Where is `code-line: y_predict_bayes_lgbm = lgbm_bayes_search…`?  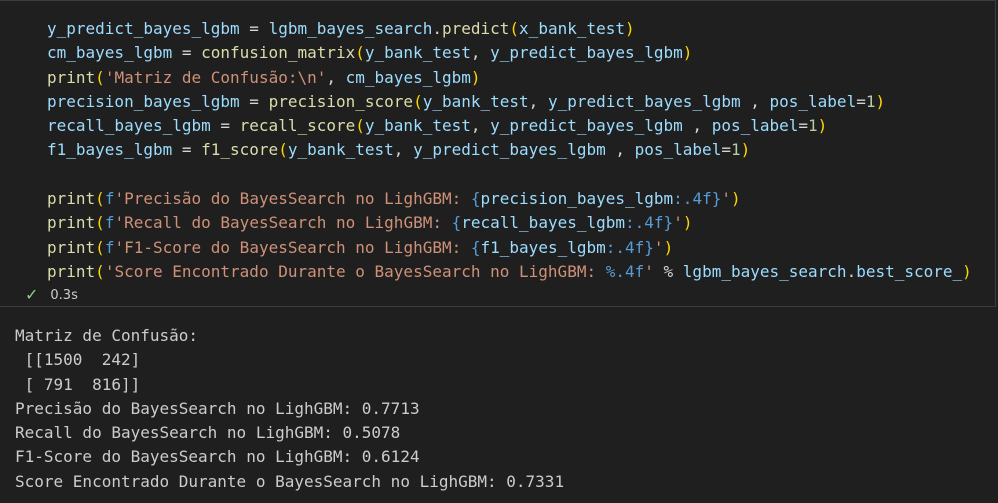 code-line: y_predict_bayes_lgbm = lgbm_bayes_search… is located at coordinates (509, 29).